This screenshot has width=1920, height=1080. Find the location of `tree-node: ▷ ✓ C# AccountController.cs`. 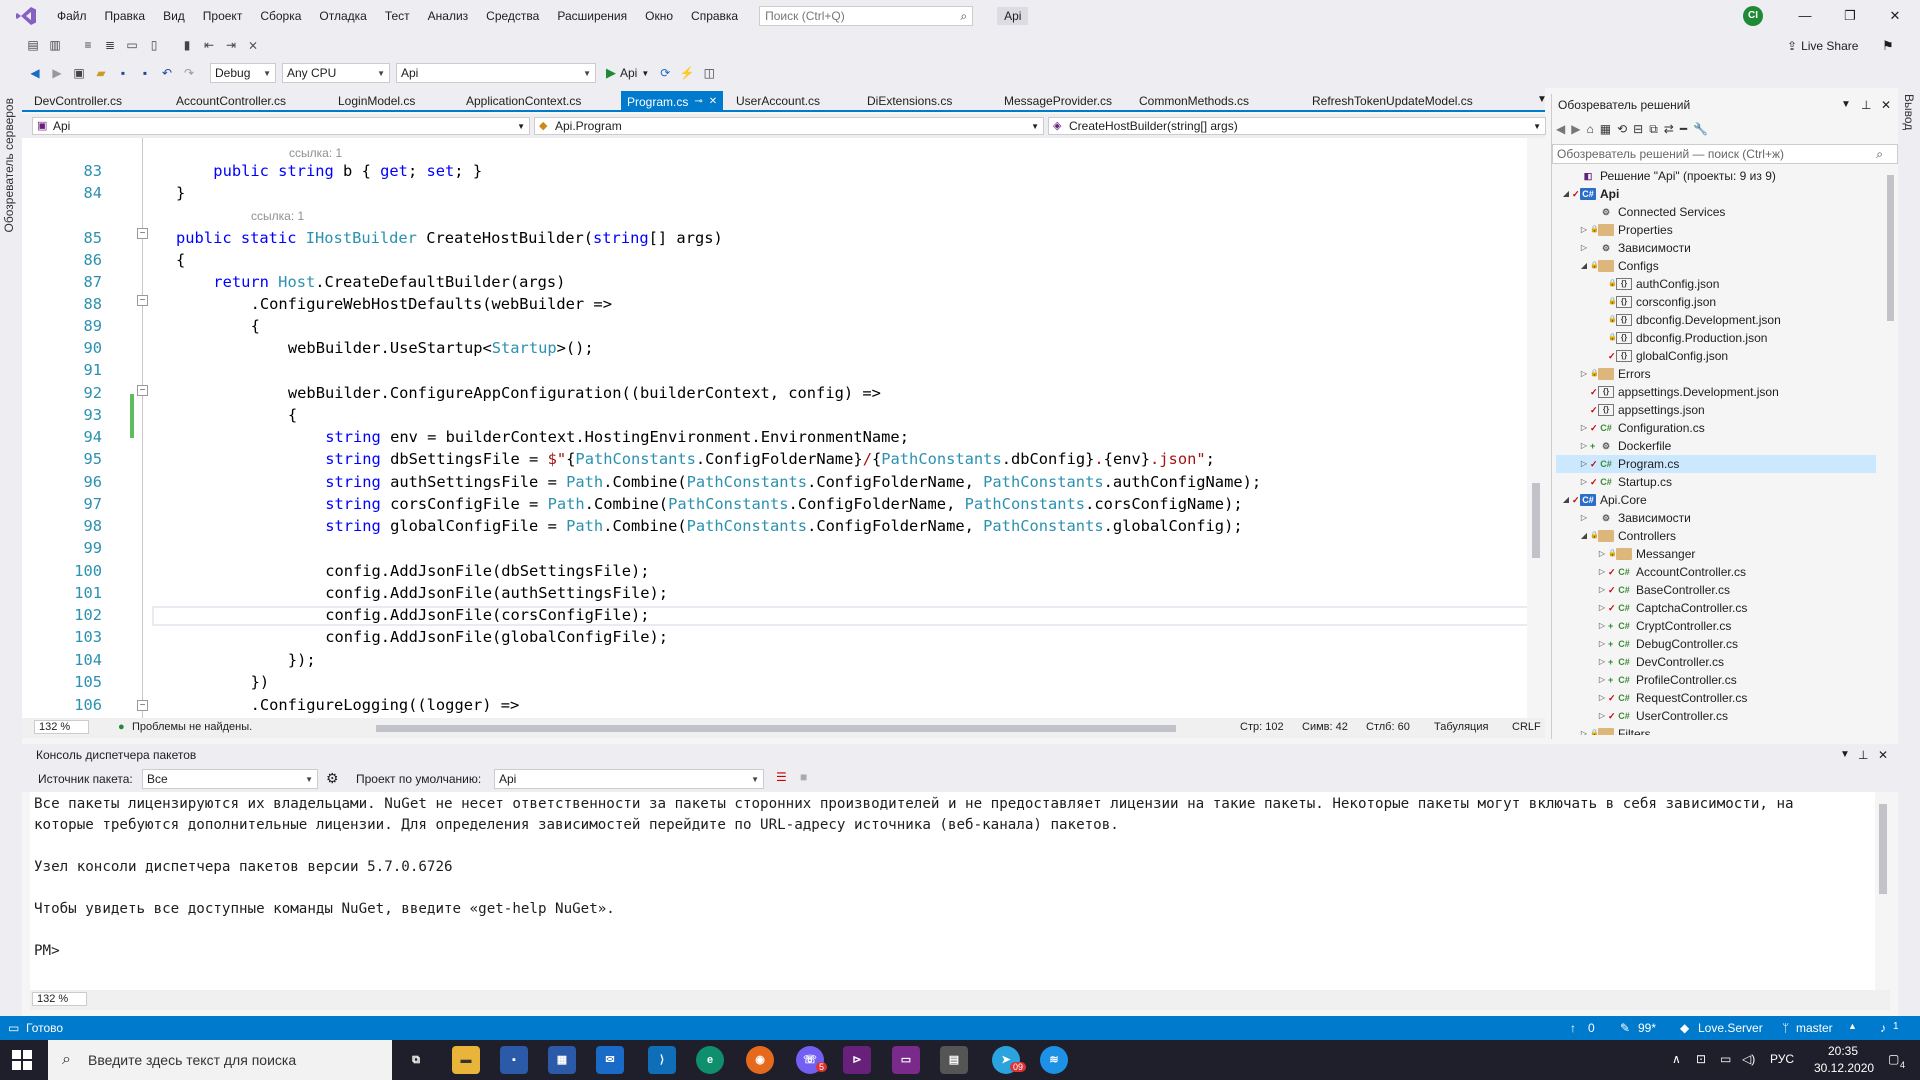

tree-node: ▷ ✓ C# AccountController.cs is located at coordinates (1671, 572).